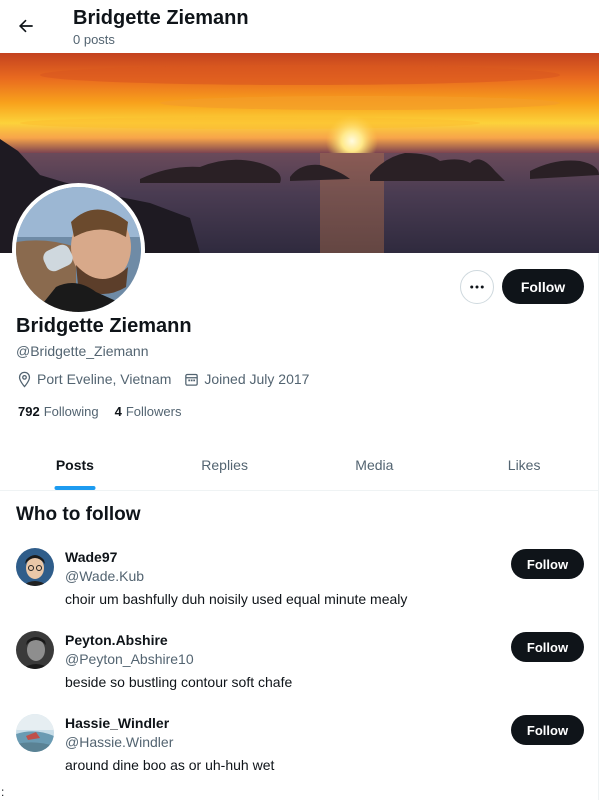 The image size is (600, 800). I want to click on suggested-user-name: Peyton.Abshire, so click(116, 640).